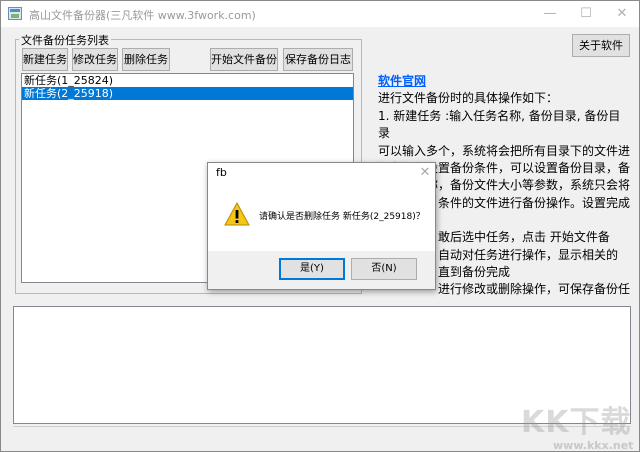  What do you see at coordinates (586, 14) in the screenshot?
I see `maximize-icon: ☐` at bounding box center [586, 14].